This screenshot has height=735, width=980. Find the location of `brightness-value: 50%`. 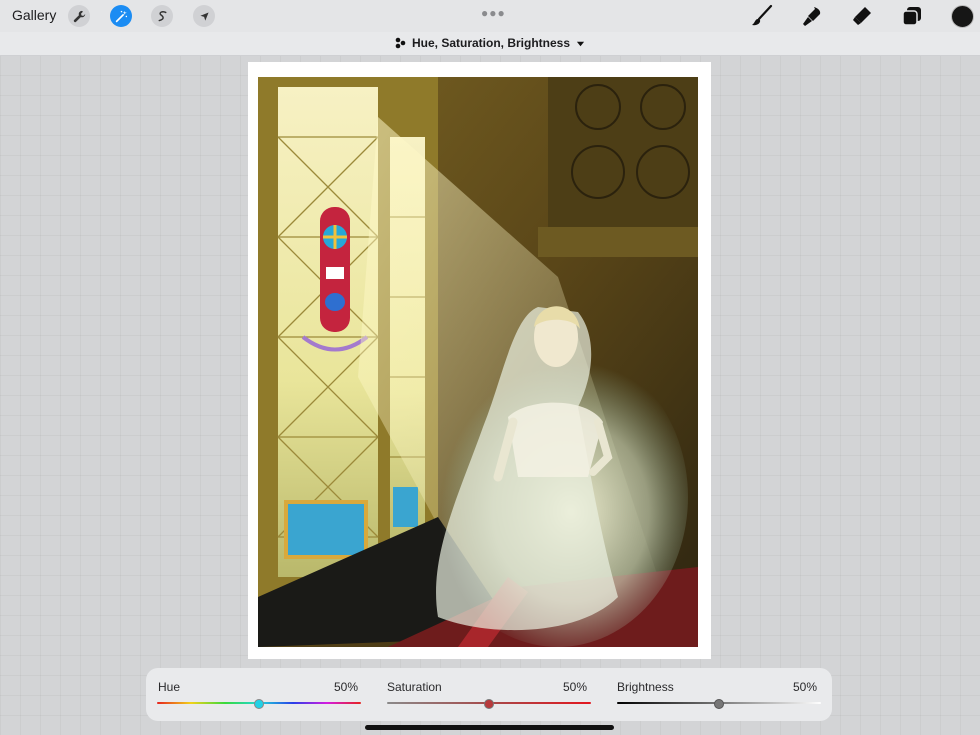

brightness-value: 50% is located at coordinates (804, 687).